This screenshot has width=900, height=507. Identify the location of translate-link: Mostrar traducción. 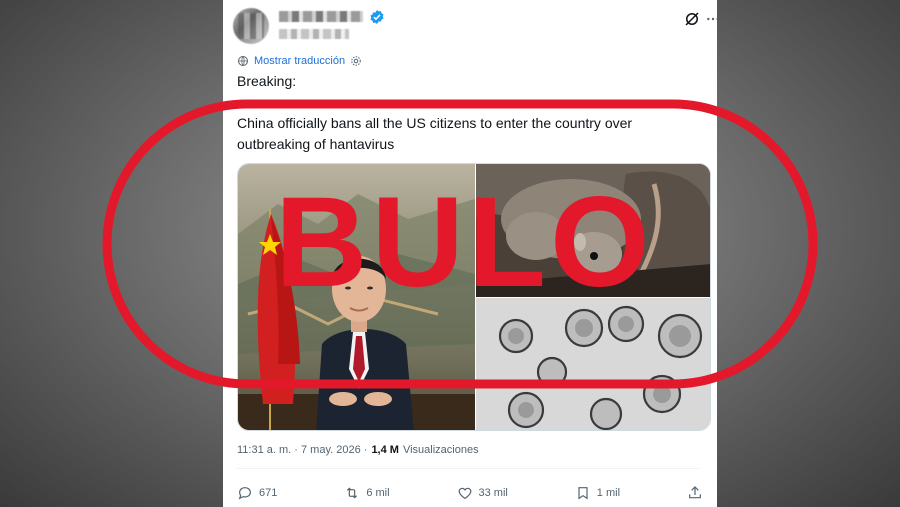
(299, 61).